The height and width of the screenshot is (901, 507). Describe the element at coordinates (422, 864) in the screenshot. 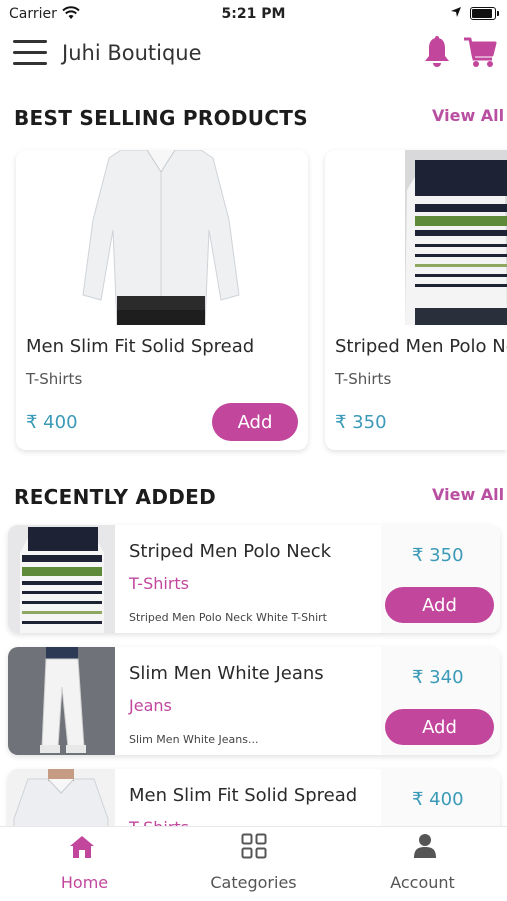

I see `tab-account: Account` at that location.